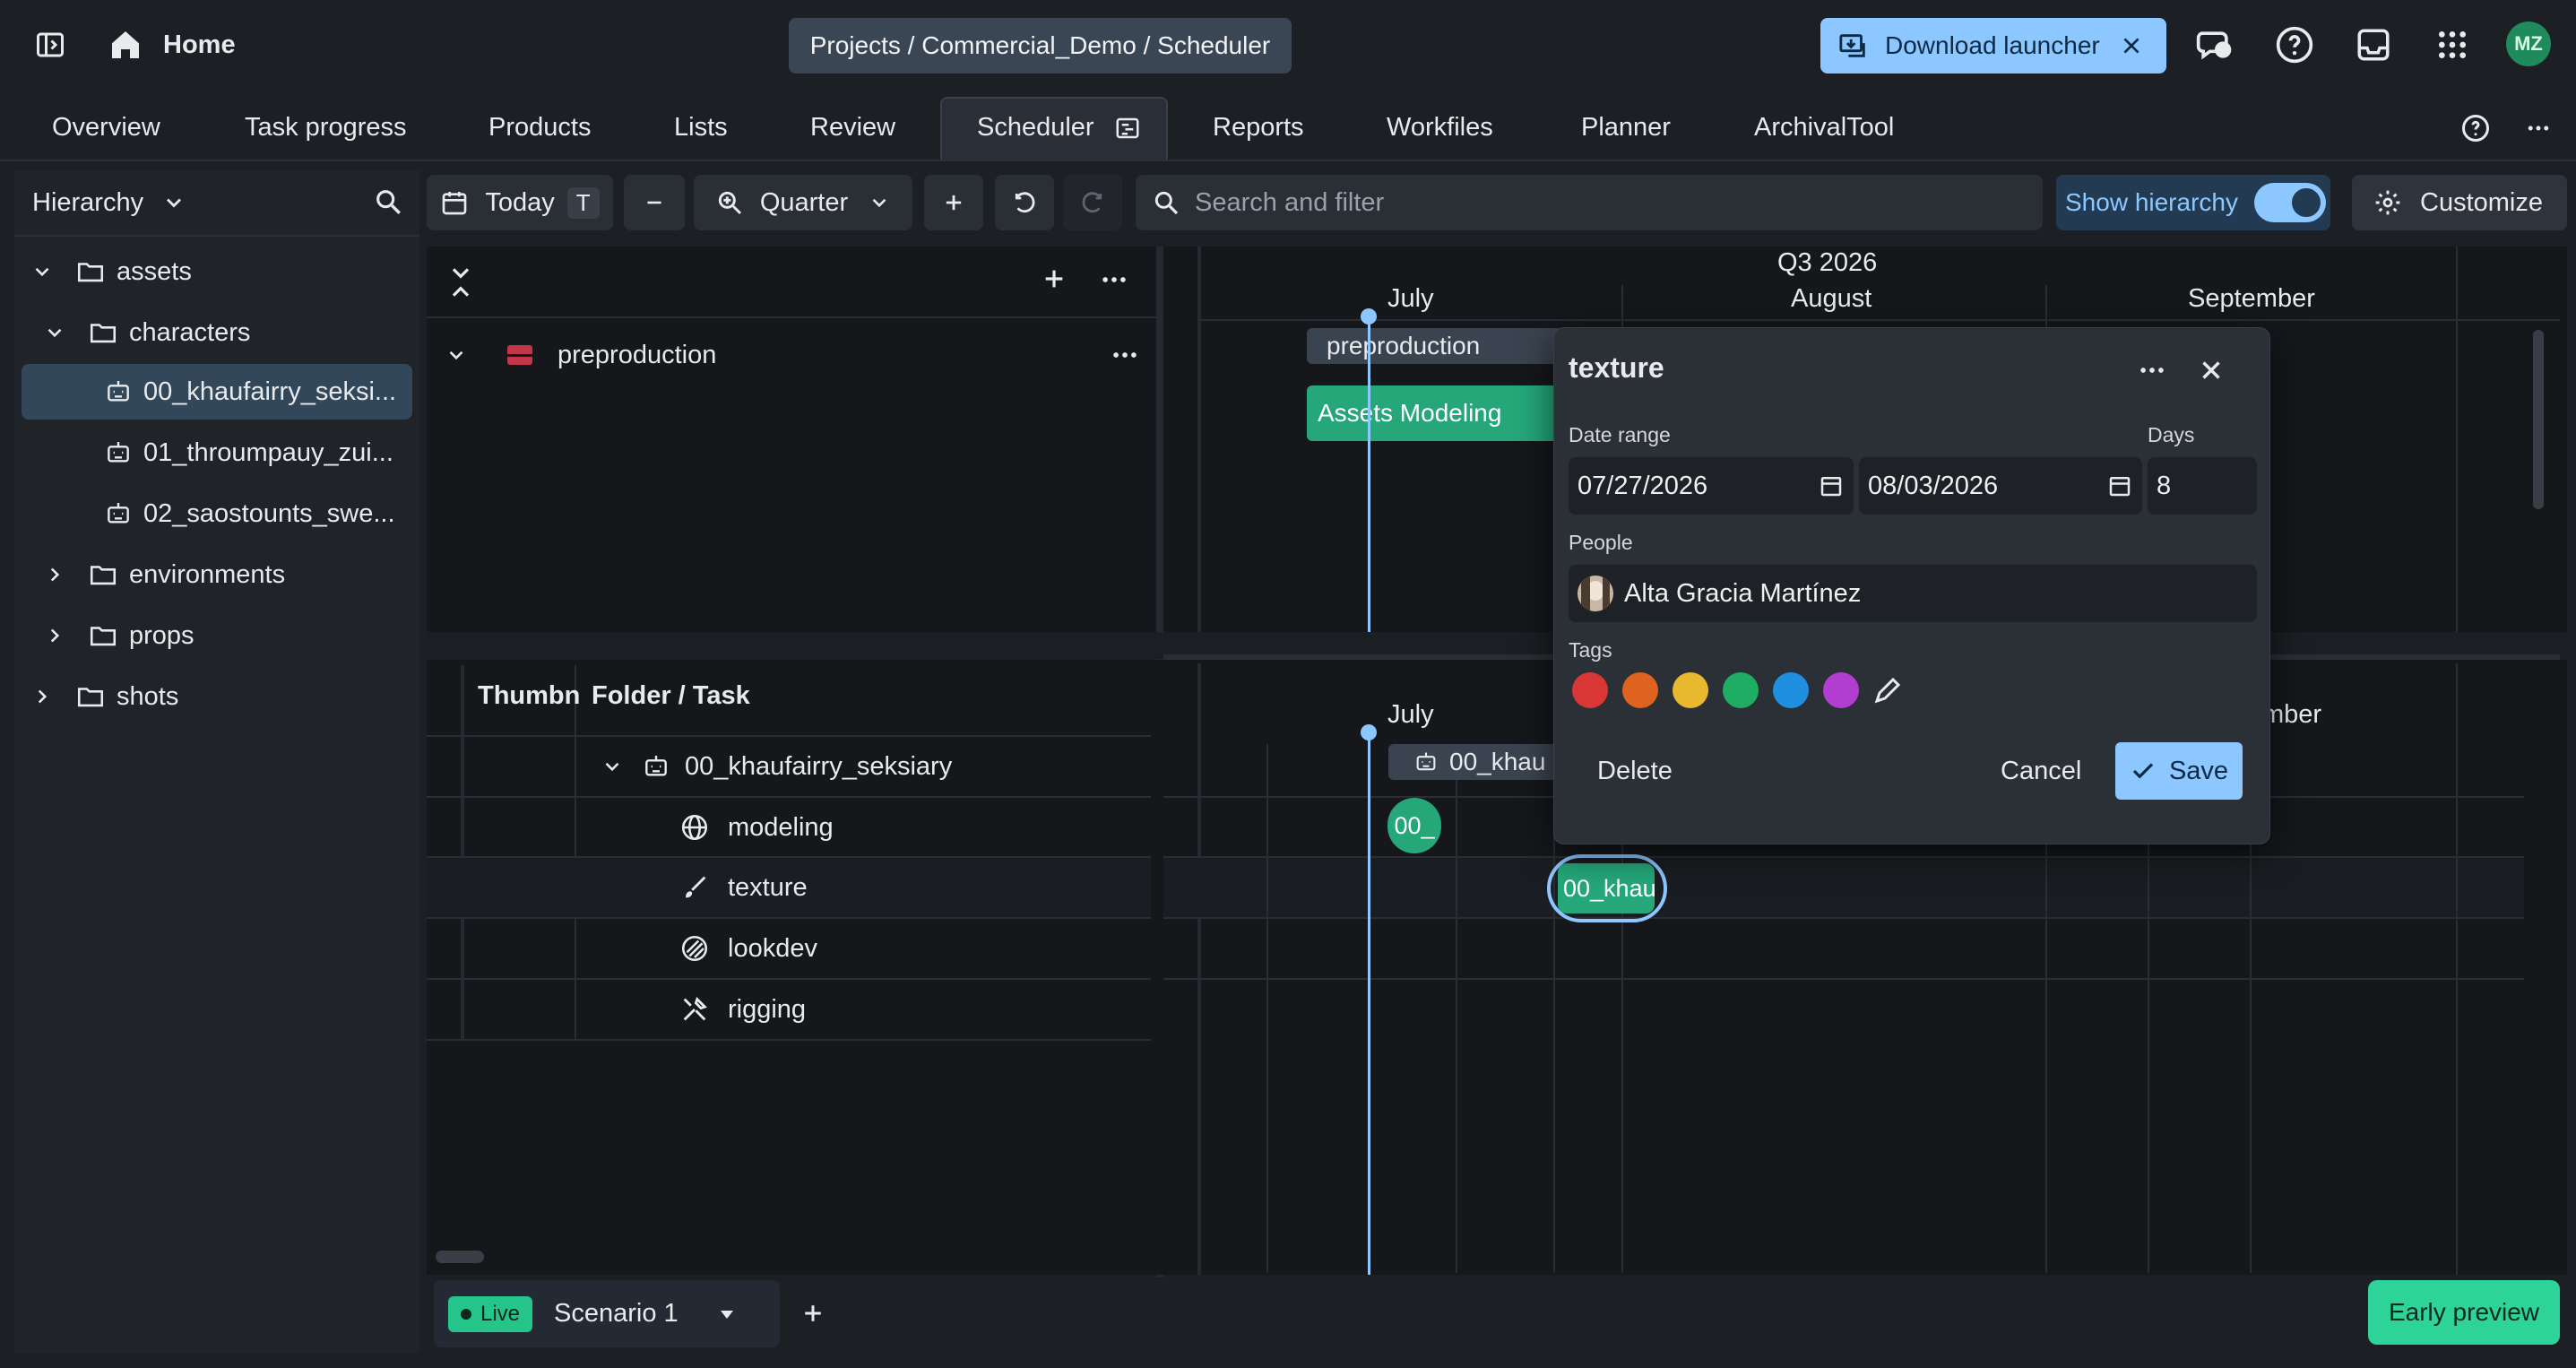  I want to click on tab-lists: Lists, so click(701, 127).